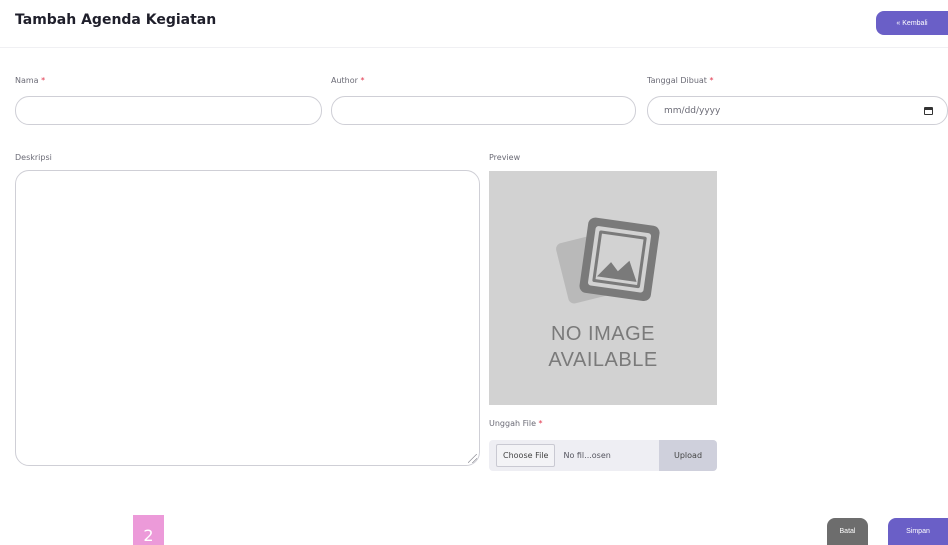  I want to click on deskripsi-label: Deskripsi, so click(33, 157).